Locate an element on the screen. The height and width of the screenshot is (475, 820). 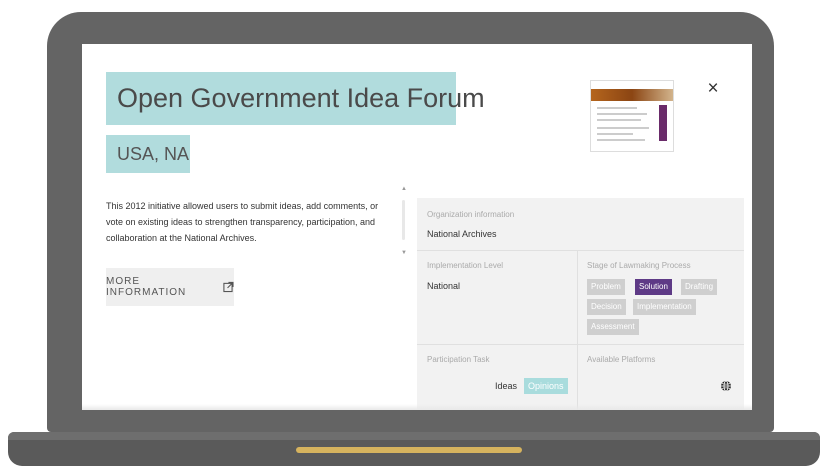
thumbnail-banner is located at coordinates (632, 95).